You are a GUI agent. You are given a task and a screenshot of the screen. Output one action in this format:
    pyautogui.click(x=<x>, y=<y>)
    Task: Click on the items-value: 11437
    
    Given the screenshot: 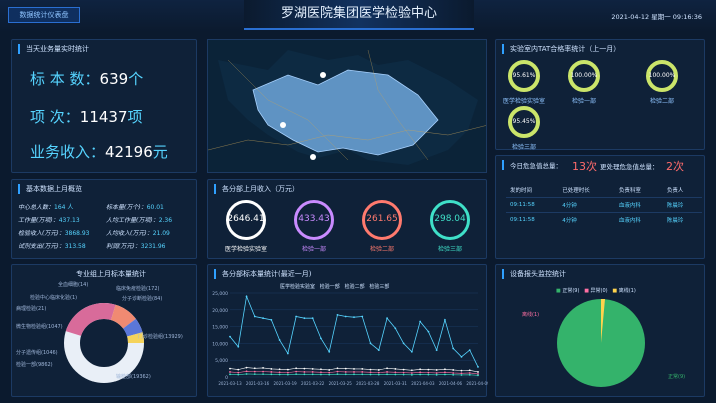 What is the action you would take?
    pyautogui.click(x=103, y=117)
    